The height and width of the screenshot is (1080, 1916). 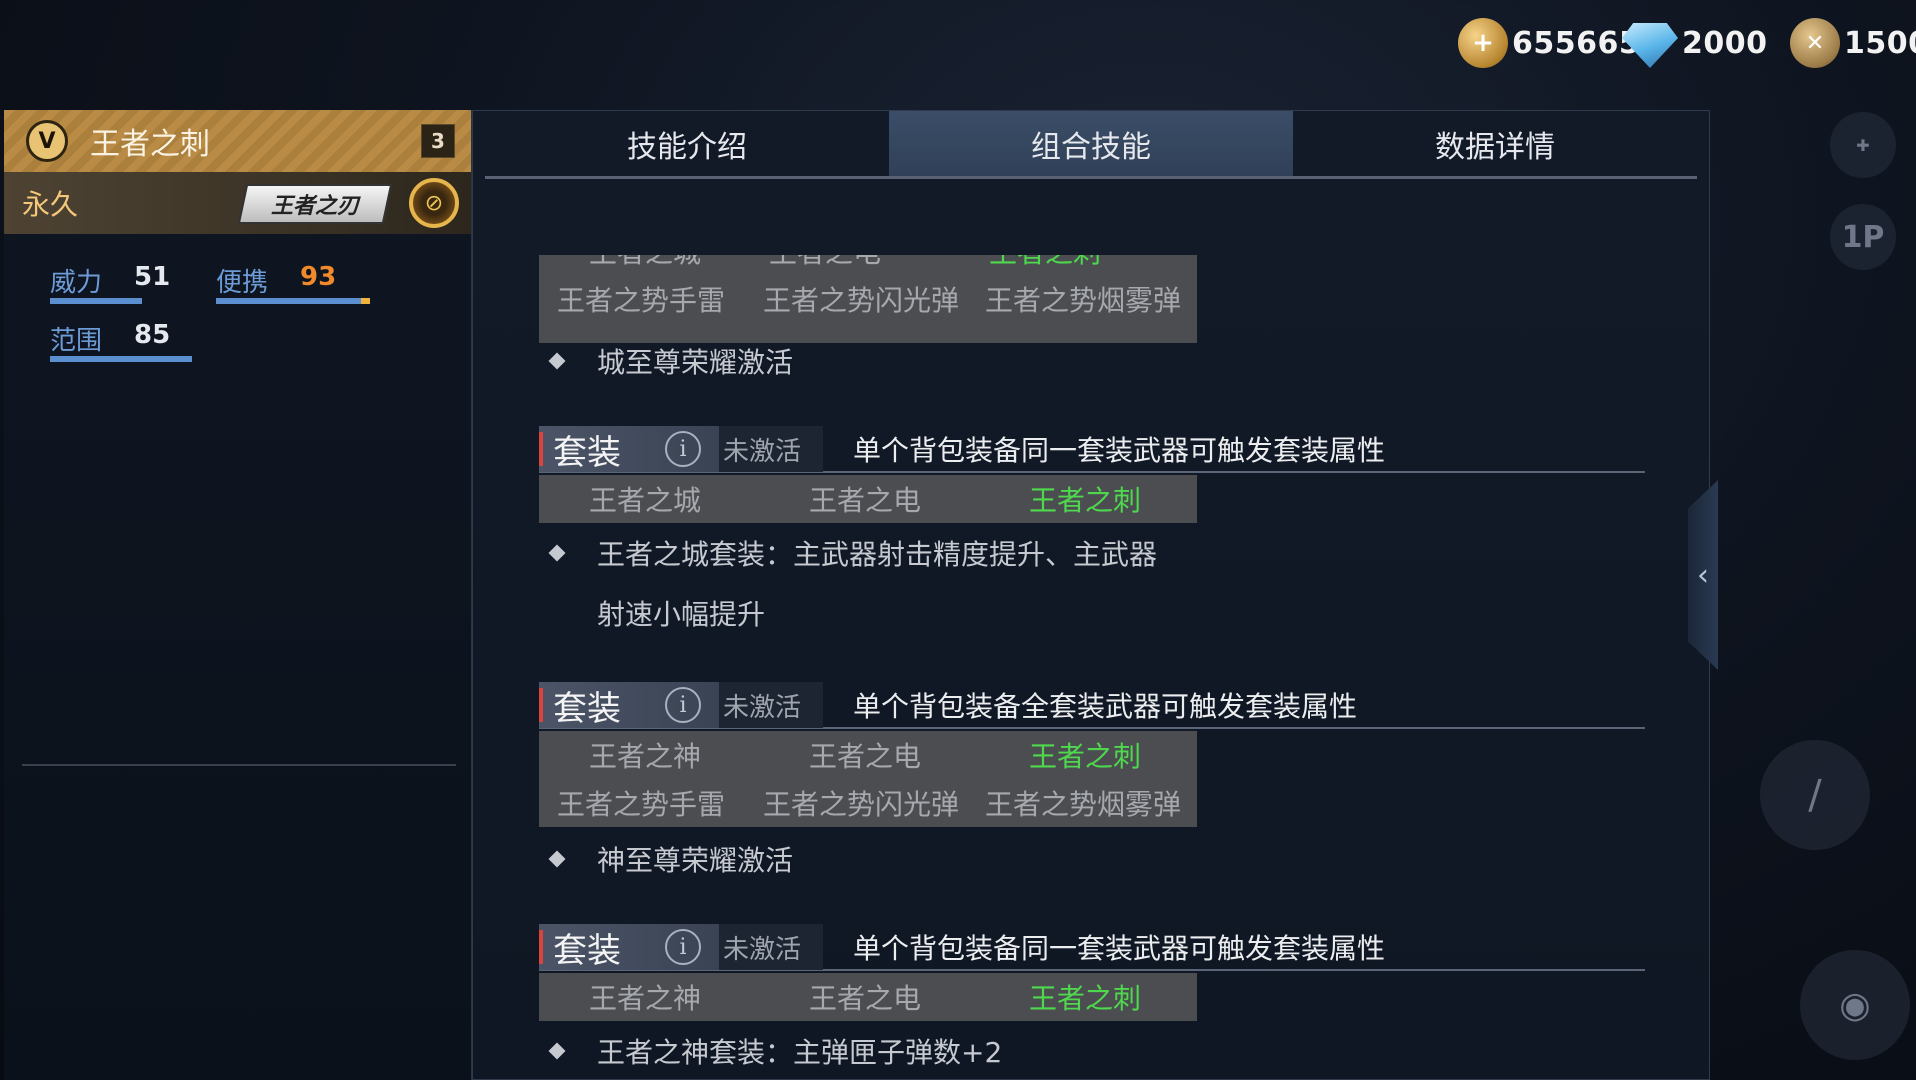 What do you see at coordinates (695, 860) in the screenshot?
I see `set-bonus-label: 神至尊荣耀激活` at bounding box center [695, 860].